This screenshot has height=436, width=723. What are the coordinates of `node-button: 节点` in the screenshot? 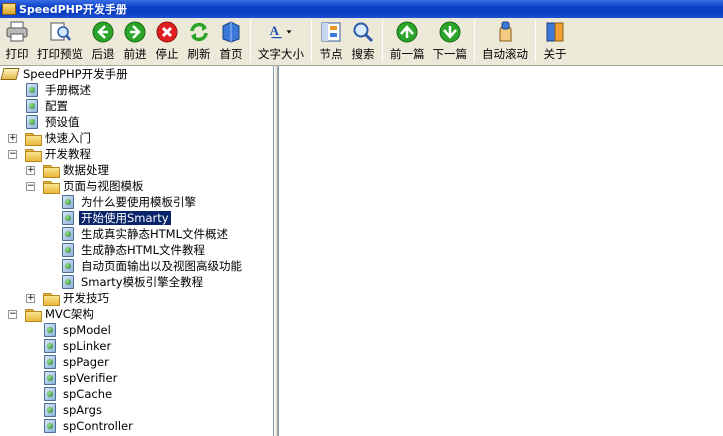 It's located at (331, 41).